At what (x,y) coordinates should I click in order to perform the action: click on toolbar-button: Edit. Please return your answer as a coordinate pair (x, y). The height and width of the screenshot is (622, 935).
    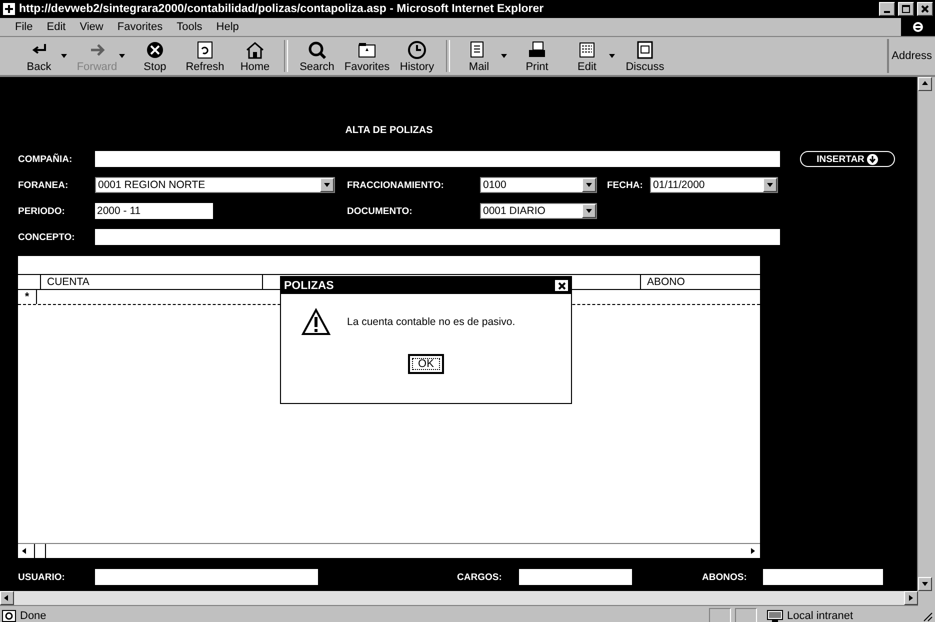
    Looking at the image, I should click on (587, 56).